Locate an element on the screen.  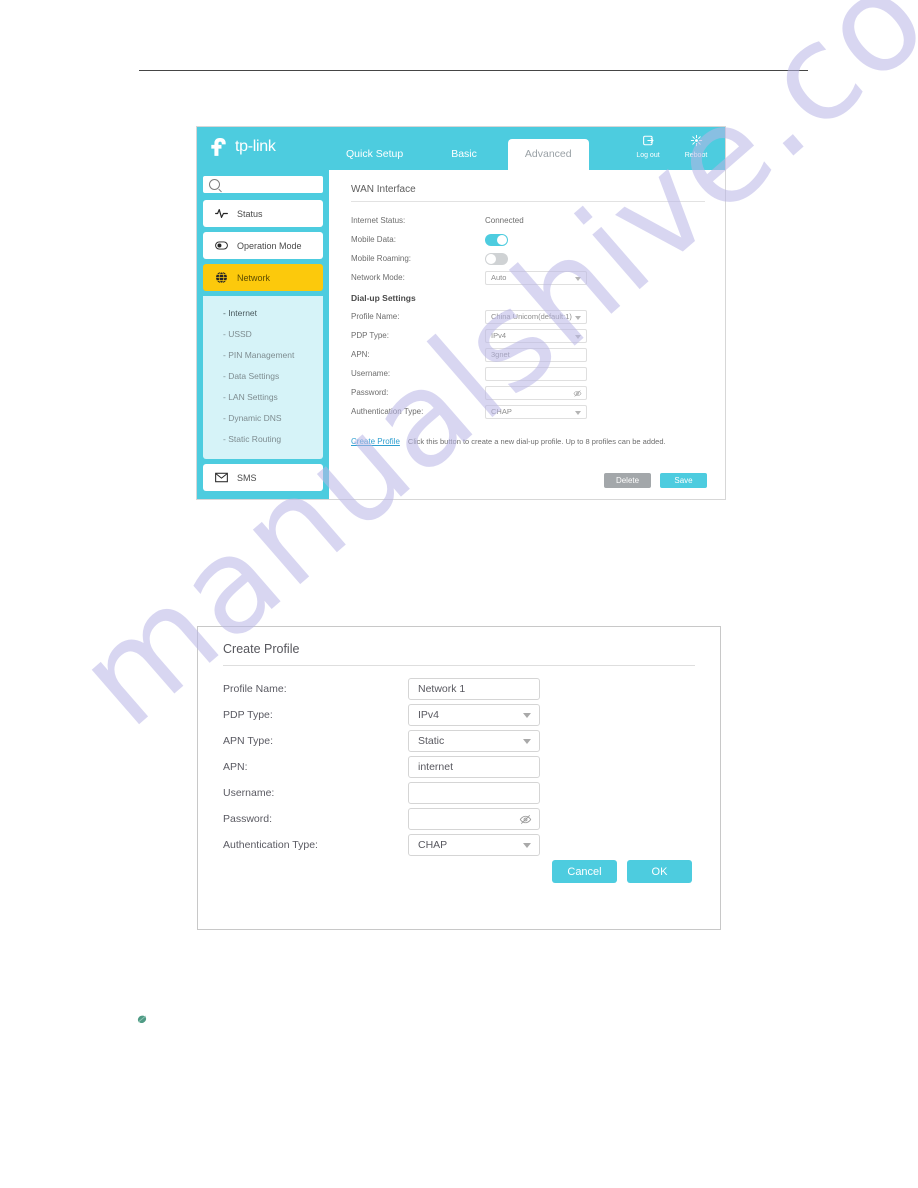
sidebar-item-status-label: Status is located at coordinates (250, 213).